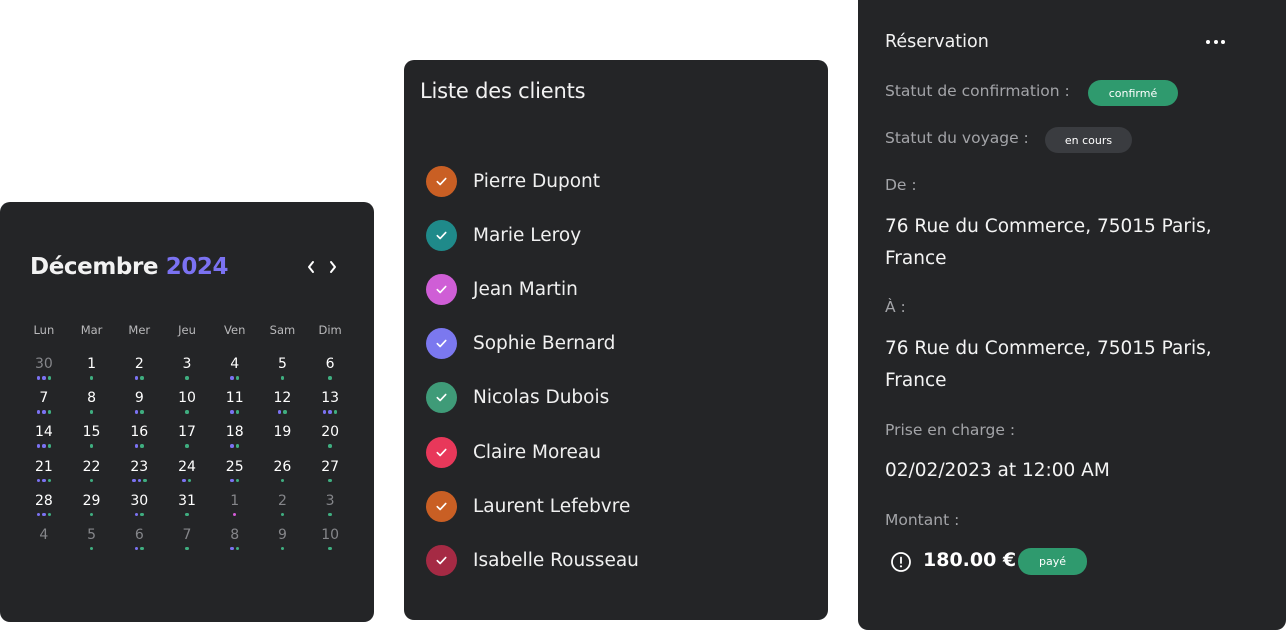 This screenshot has width=1286, height=630. What do you see at coordinates (1052, 561) in the screenshot?
I see `payment-status-badge: payé` at bounding box center [1052, 561].